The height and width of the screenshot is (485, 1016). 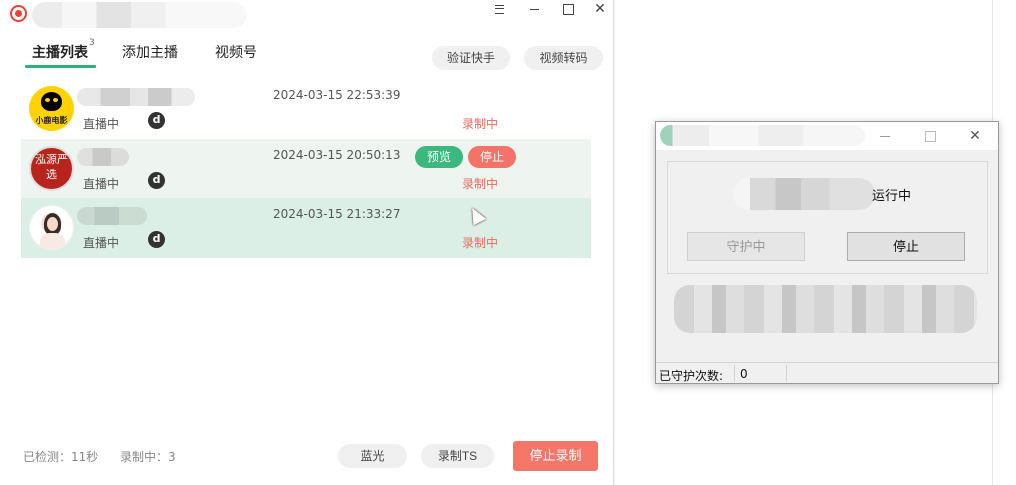 What do you see at coordinates (337, 95) in the screenshot?
I see `start-time: 2024-03-15 22:53:39` at bounding box center [337, 95].